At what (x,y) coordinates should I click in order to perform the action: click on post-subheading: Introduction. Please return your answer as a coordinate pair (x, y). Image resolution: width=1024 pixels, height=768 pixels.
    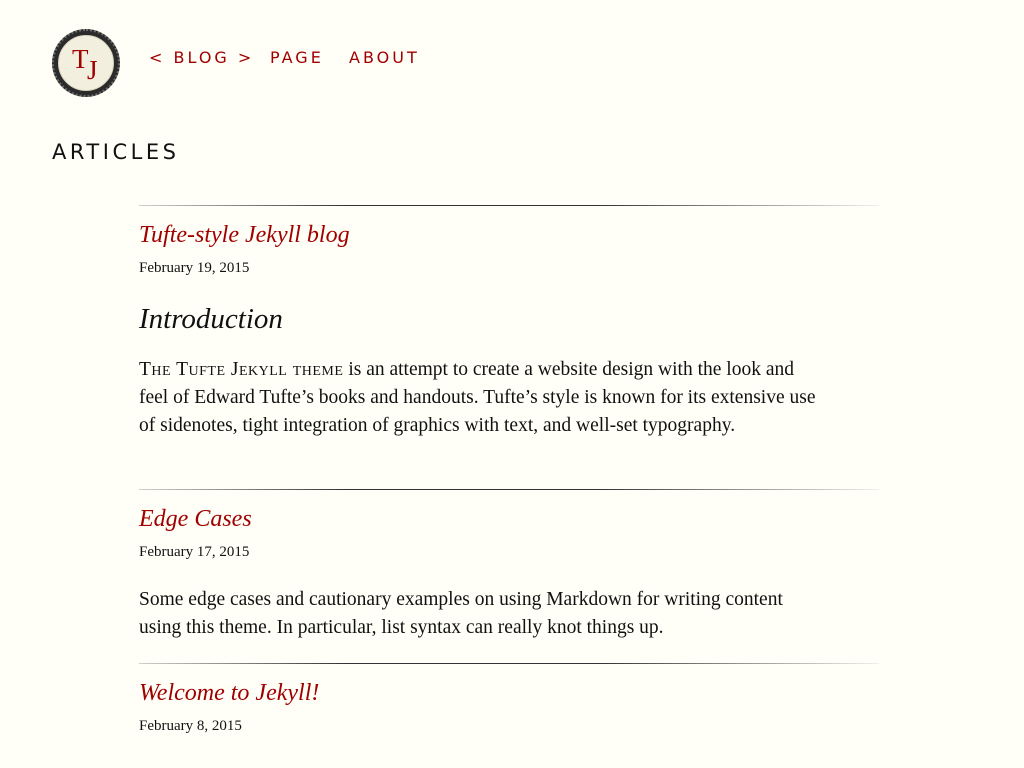
    Looking at the image, I should click on (211, 319).